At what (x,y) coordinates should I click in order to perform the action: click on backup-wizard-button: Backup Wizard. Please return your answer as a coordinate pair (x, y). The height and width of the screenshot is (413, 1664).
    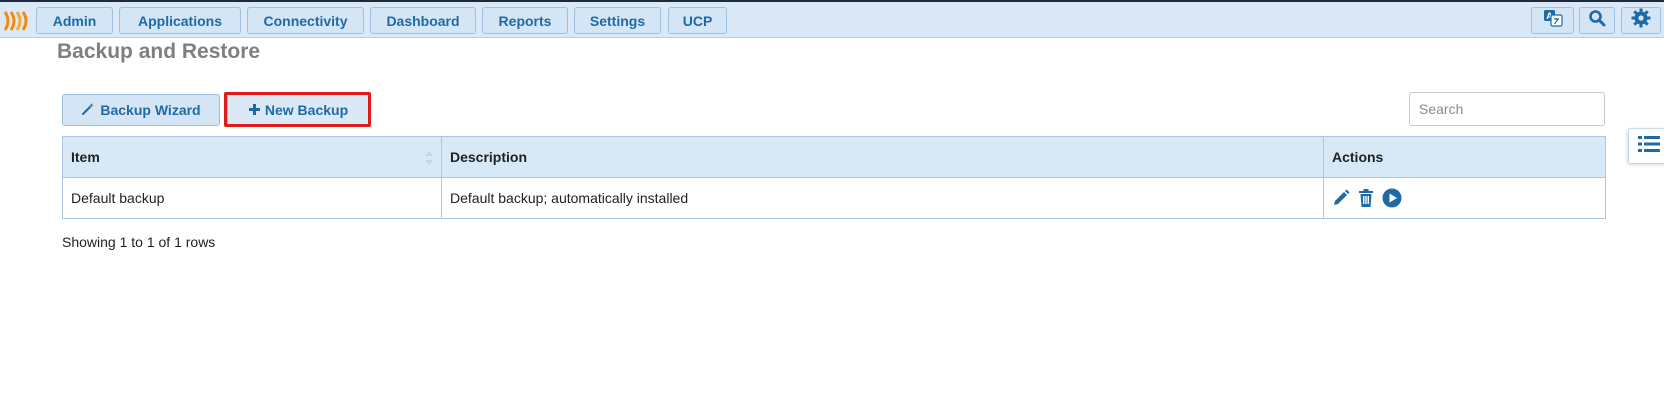
    Looking at the image, I should click on (141, 110).